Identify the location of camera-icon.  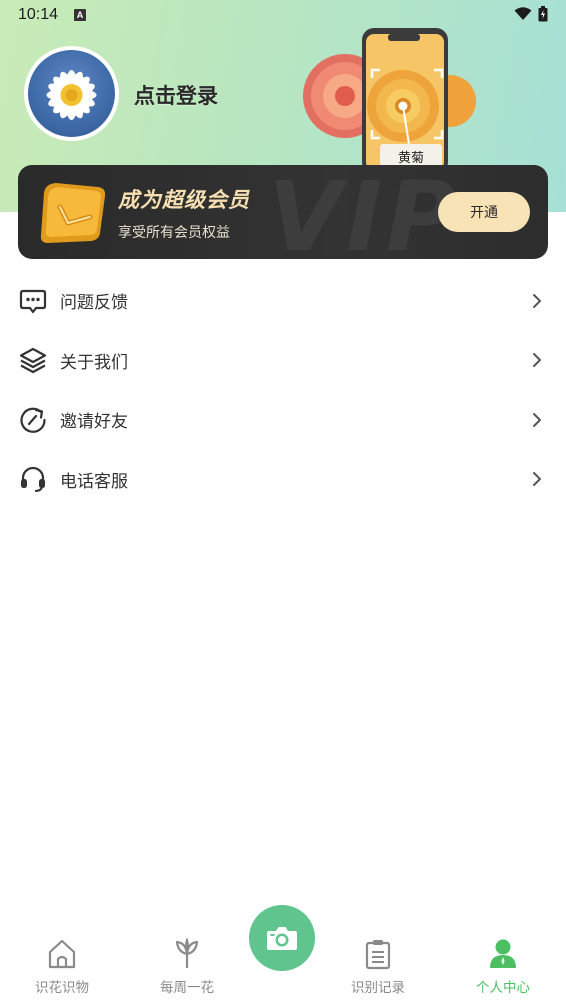
(282, 938).